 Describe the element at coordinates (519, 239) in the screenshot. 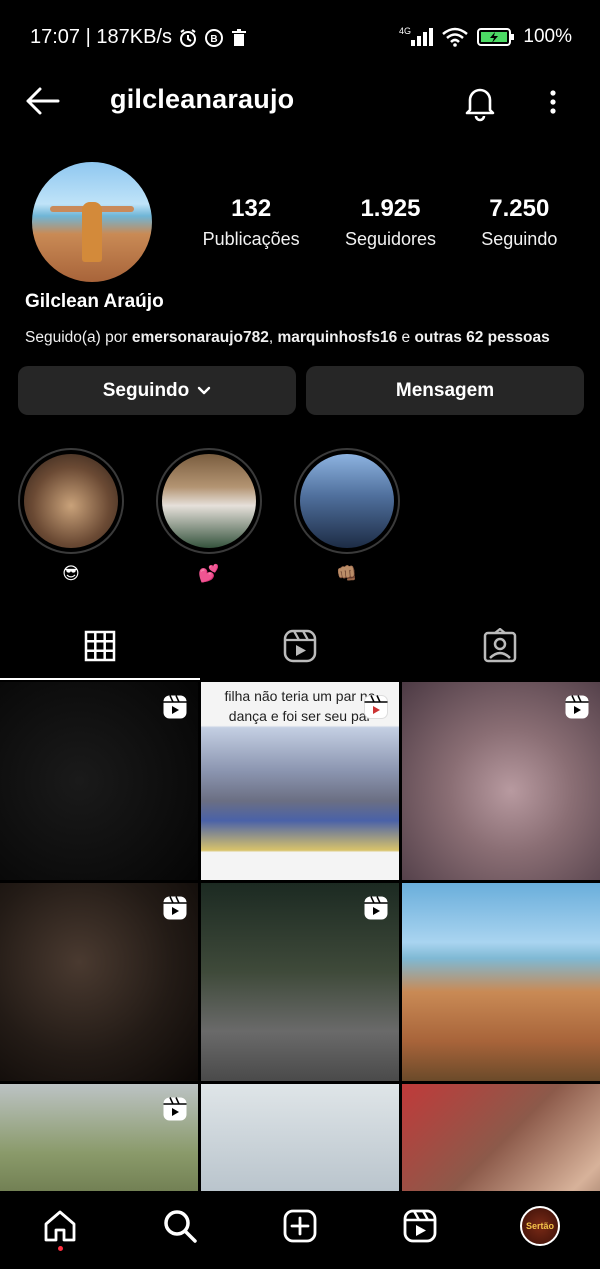

I see `stat-following-label: Seguindo` at that location.